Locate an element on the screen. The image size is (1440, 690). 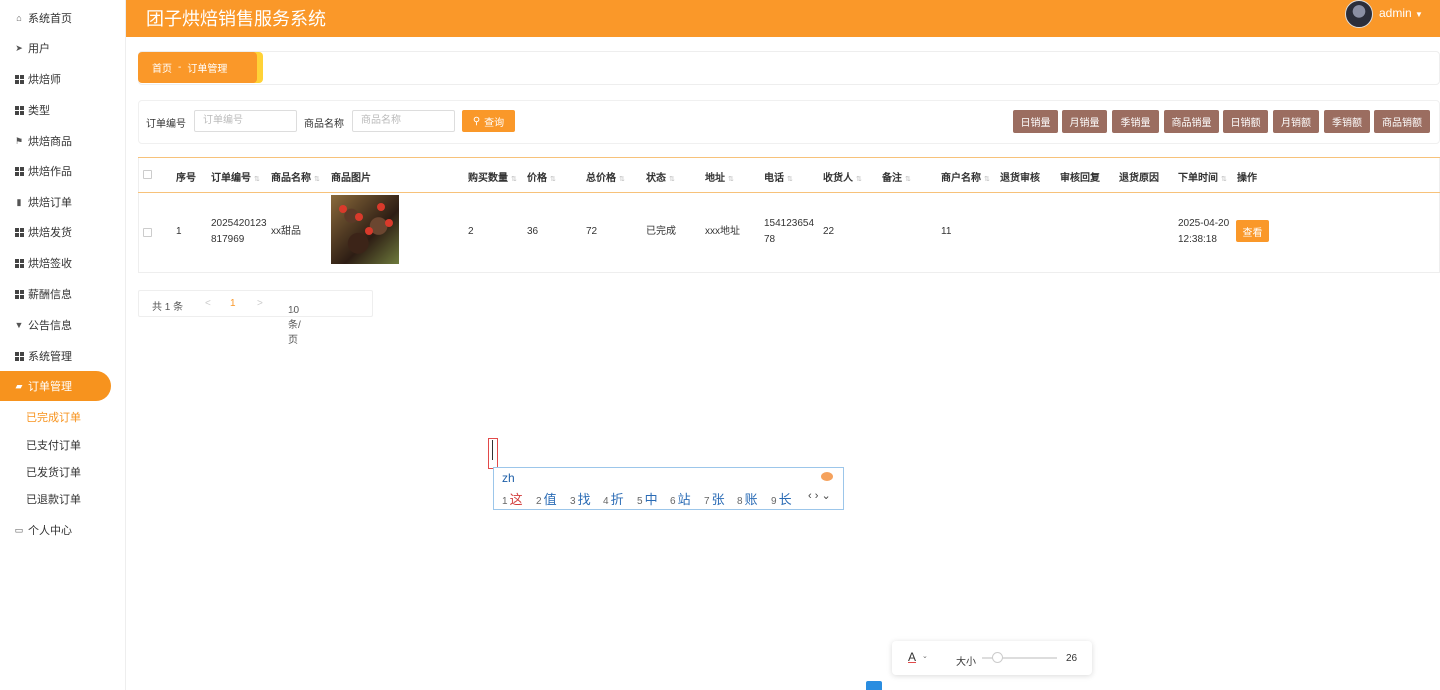
ime-candidate: 2值 is located at coordinates (546, 498).